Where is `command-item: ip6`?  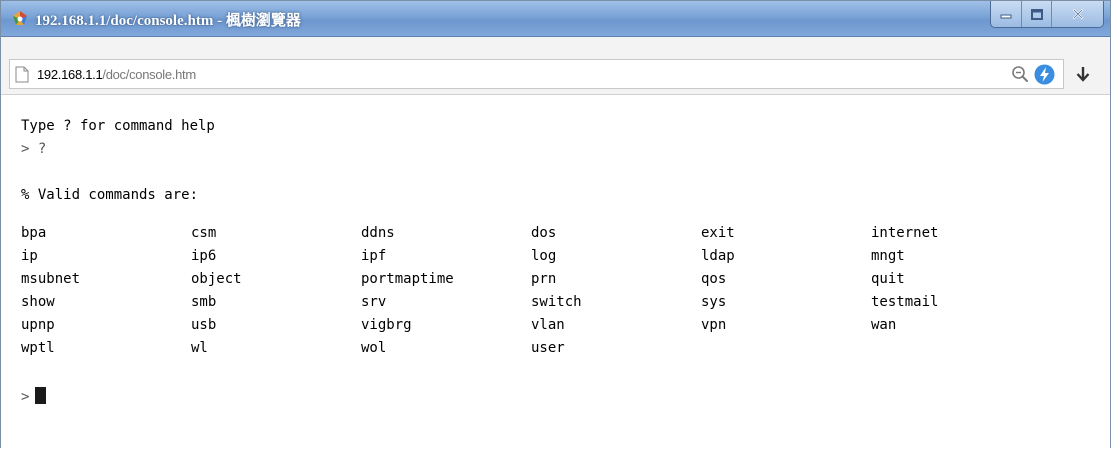 command-item: ip6 is located at coordinates (204, 256).